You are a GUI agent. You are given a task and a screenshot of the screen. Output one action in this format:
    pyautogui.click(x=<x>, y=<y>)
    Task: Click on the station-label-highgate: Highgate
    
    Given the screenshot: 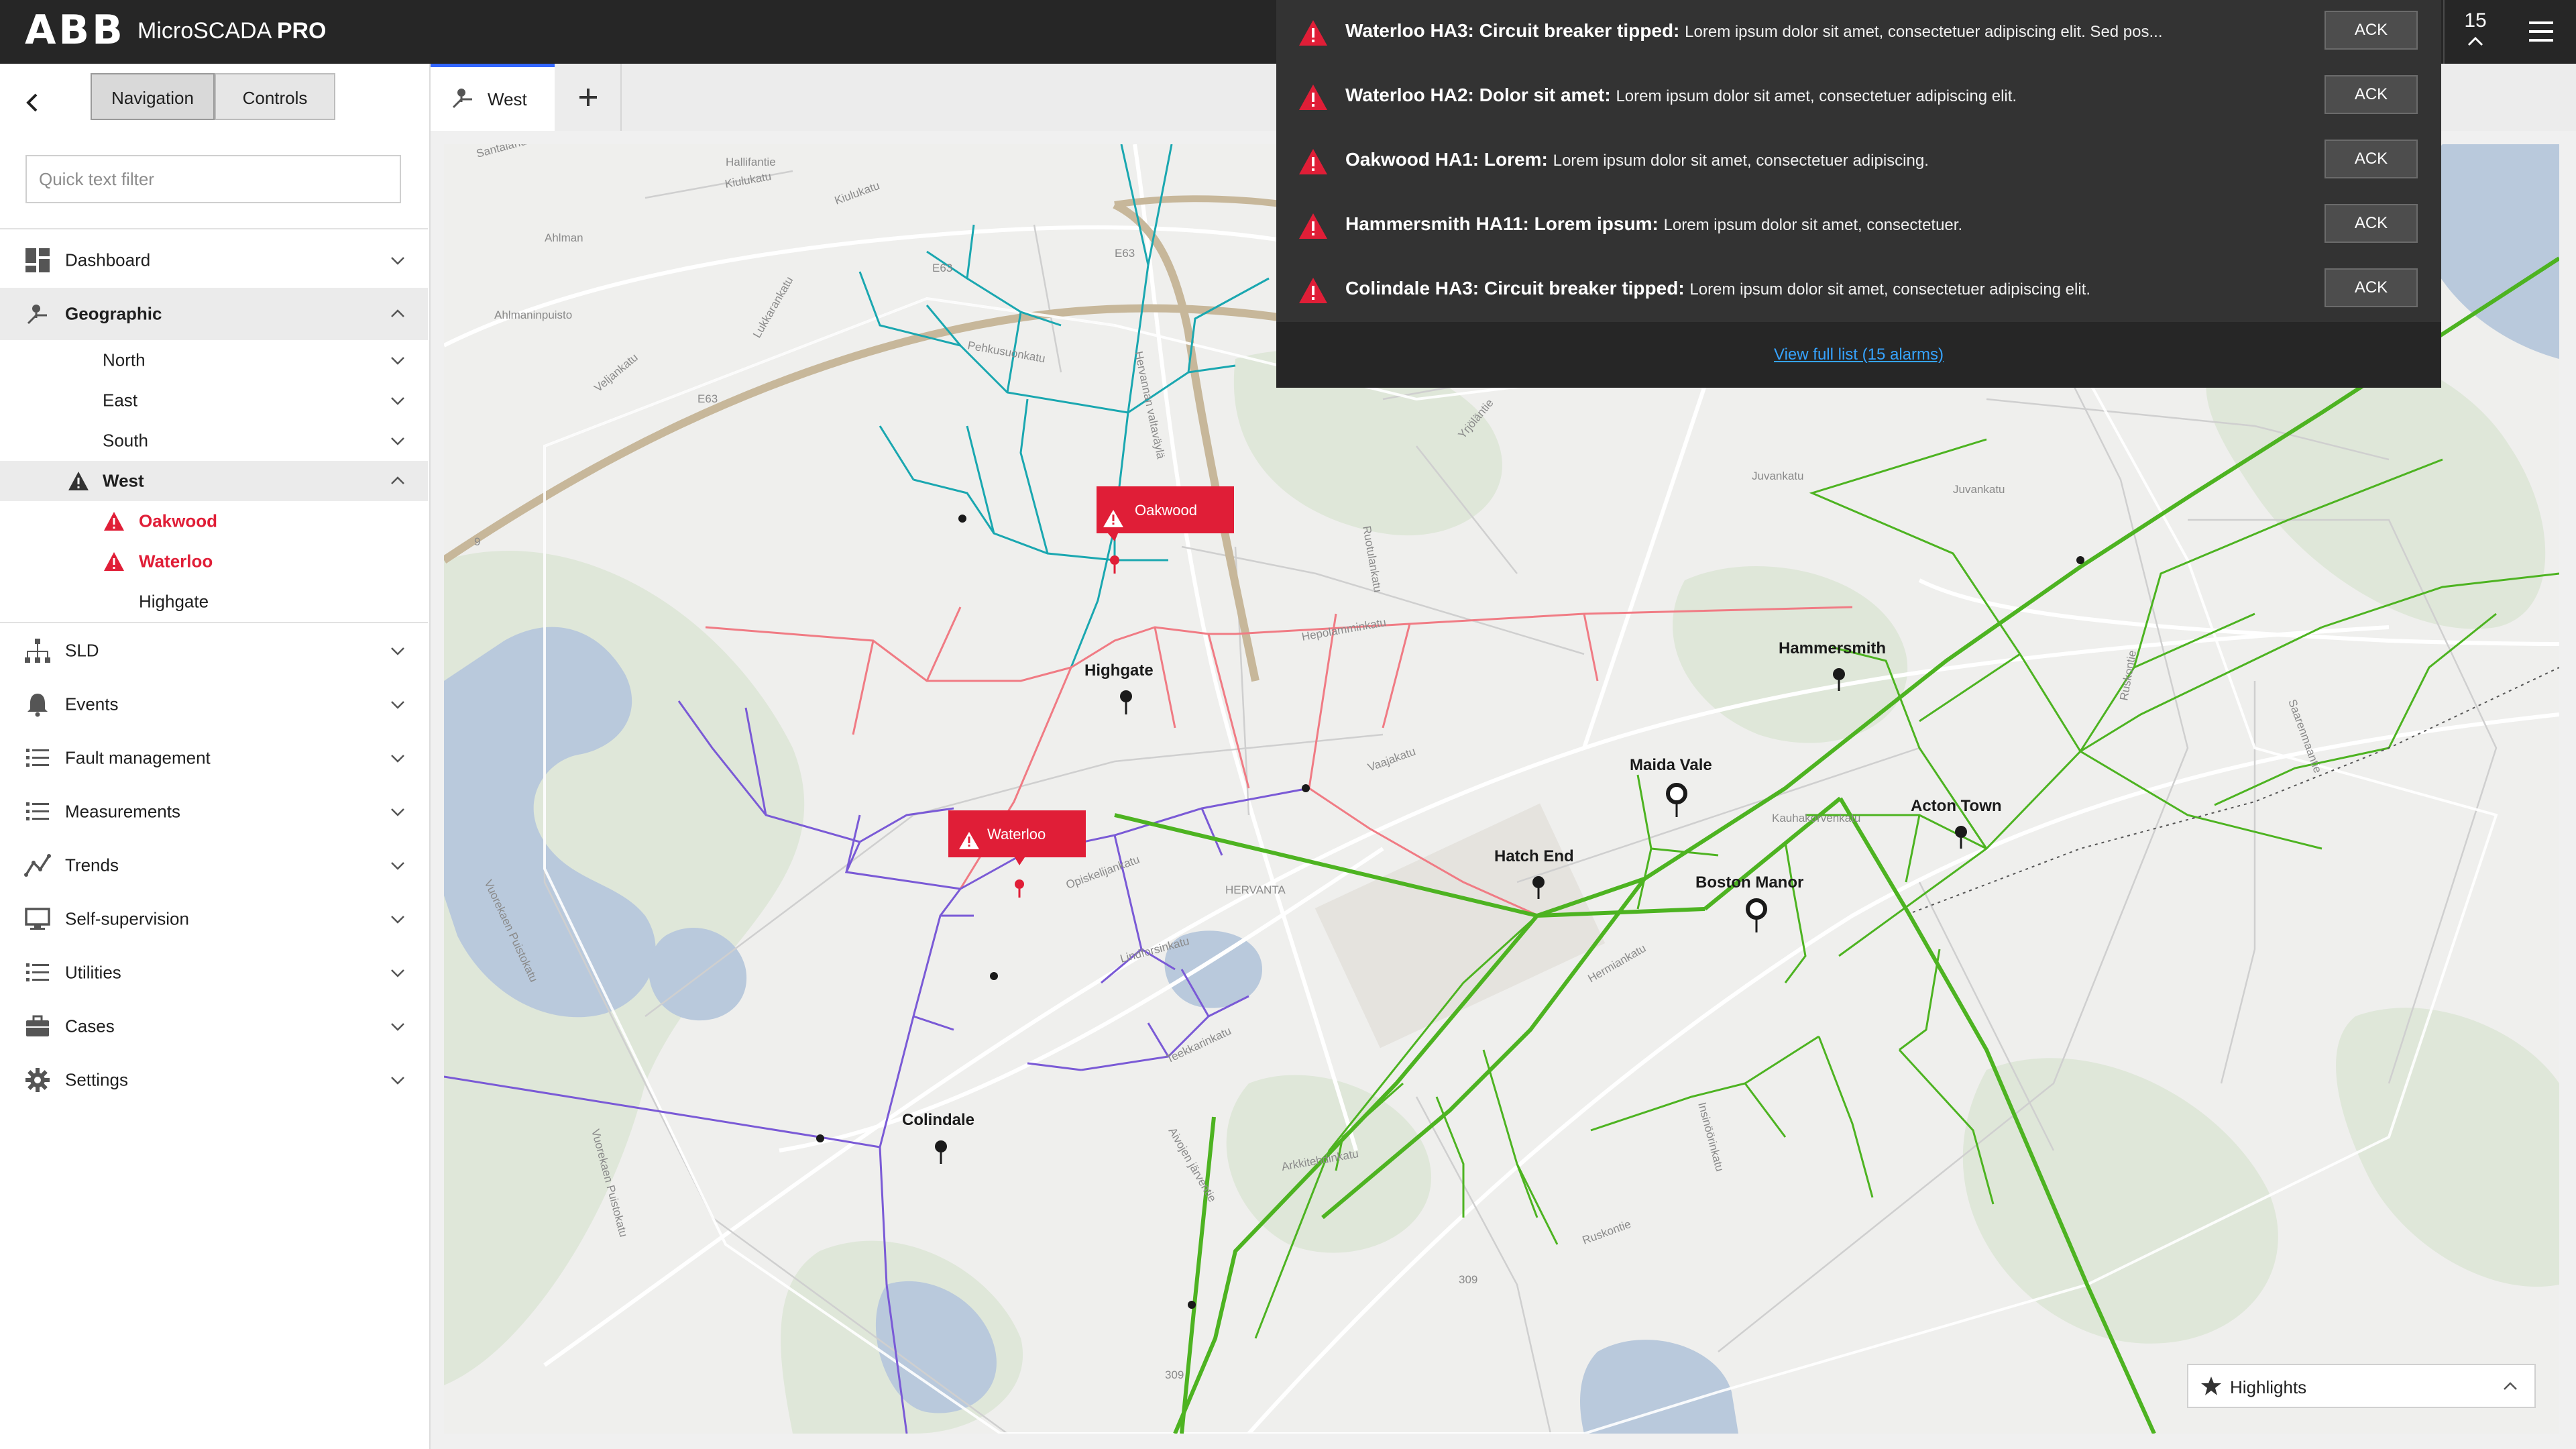 What is the action you would take?
    pyautogui.click(x=1119, y=670)
    